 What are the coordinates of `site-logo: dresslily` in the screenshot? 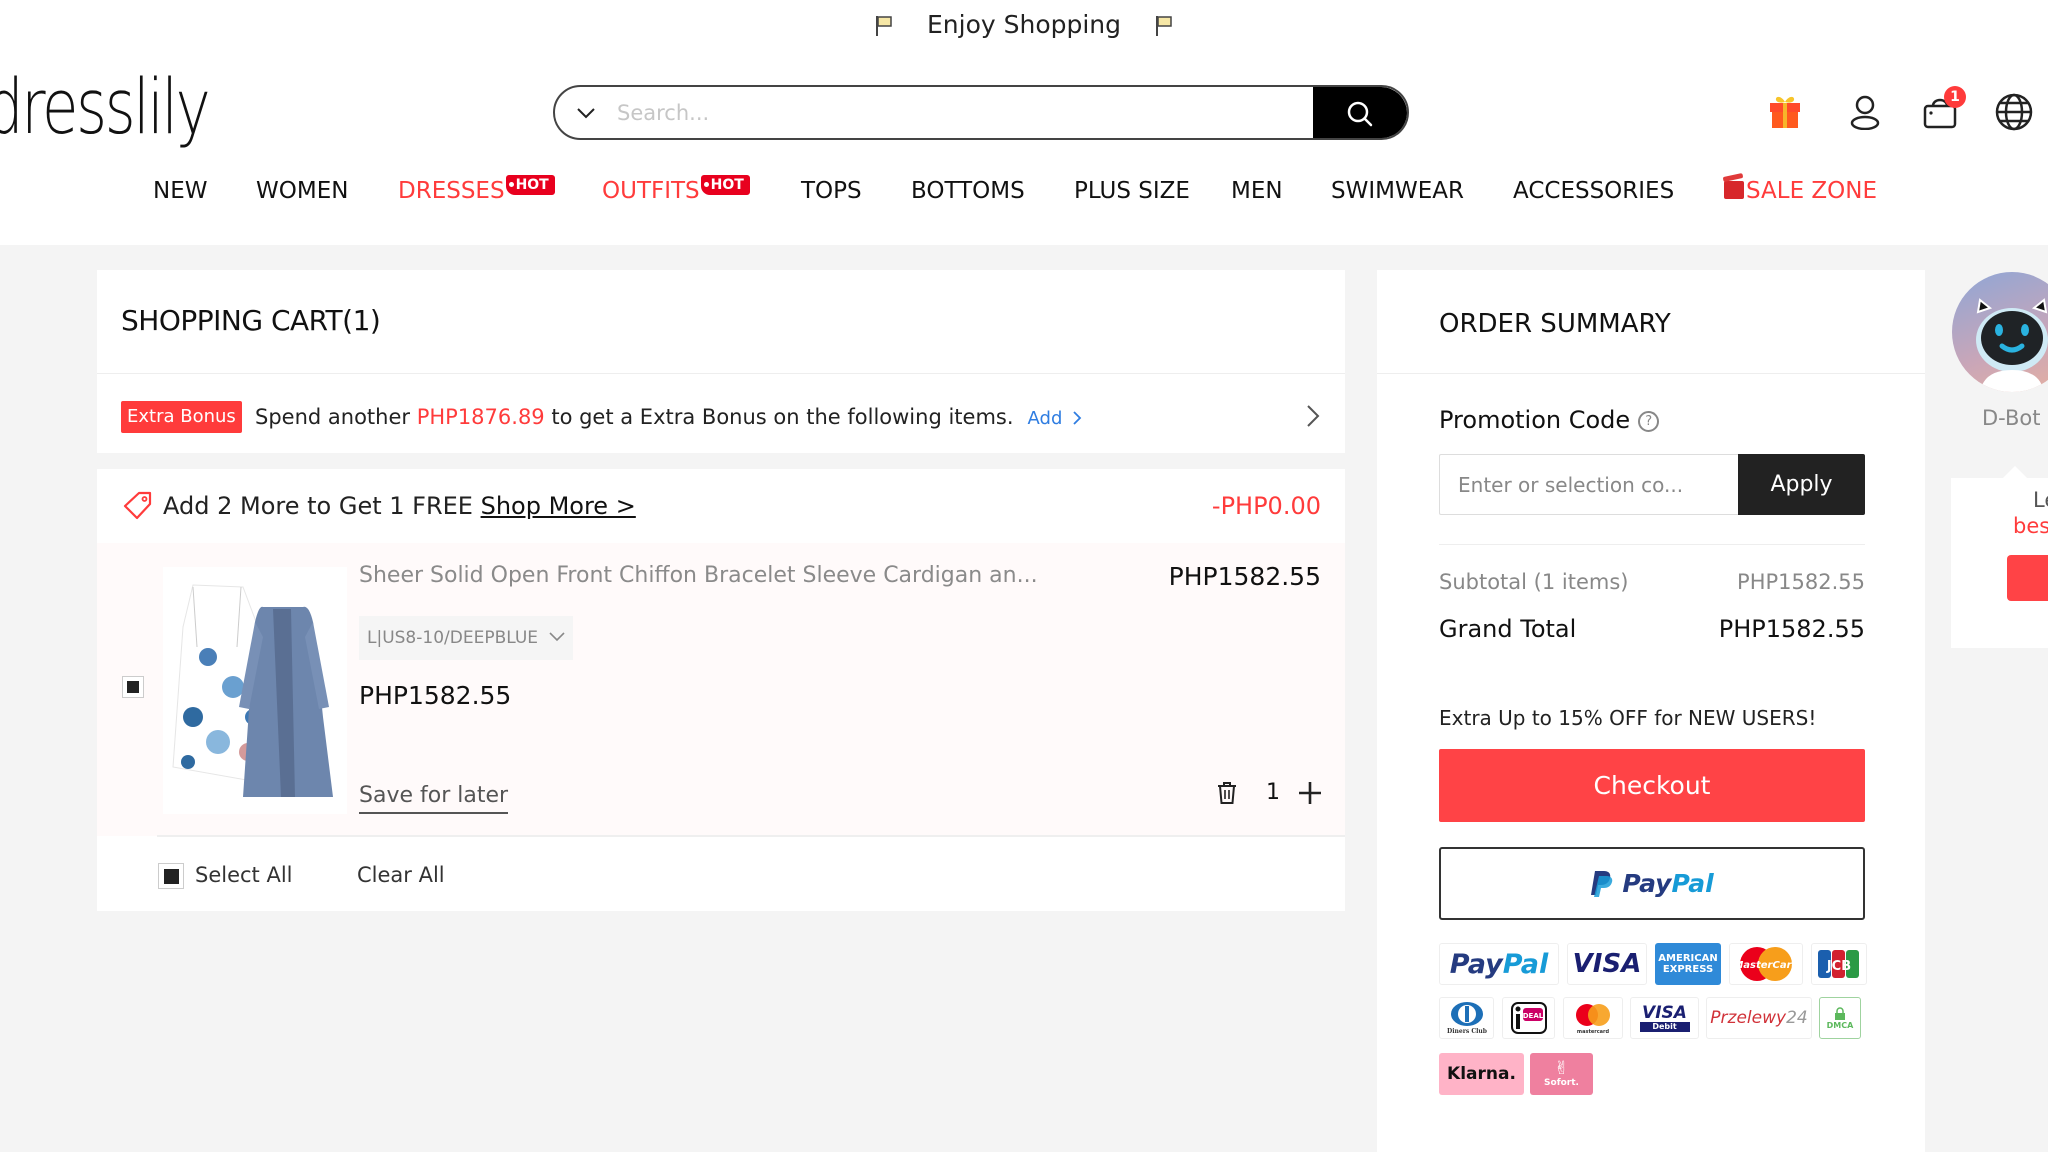 It's located at (105, 107).